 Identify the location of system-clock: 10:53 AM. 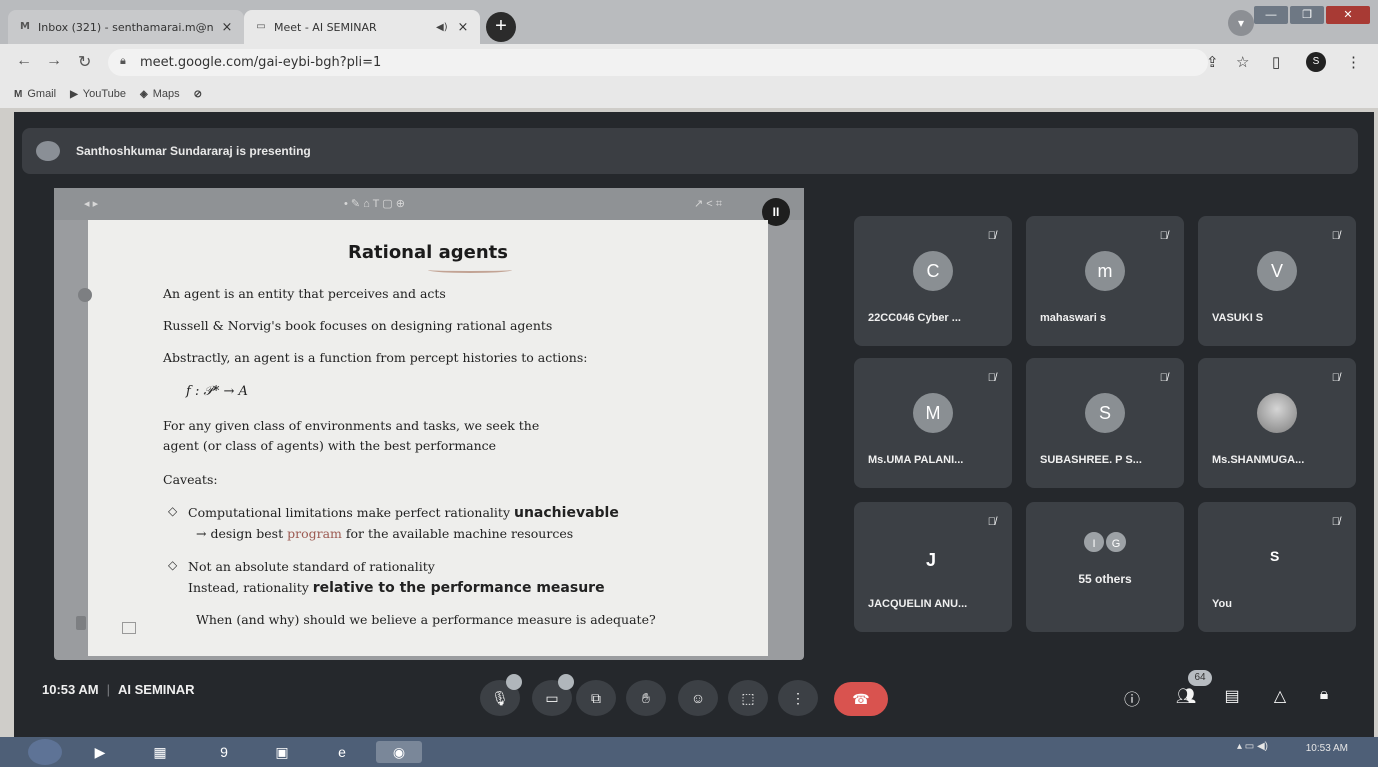
(1327, 748).